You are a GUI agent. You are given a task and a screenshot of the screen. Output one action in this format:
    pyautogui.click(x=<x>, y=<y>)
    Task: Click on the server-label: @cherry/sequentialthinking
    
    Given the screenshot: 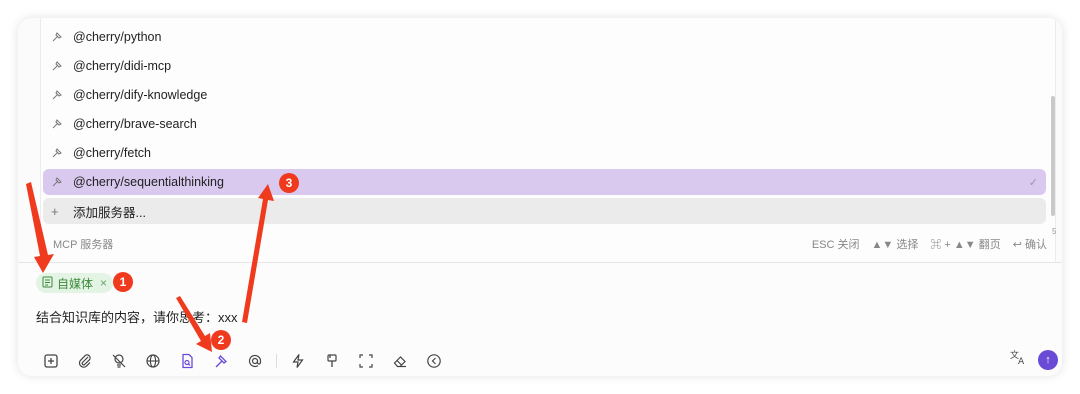 What is the action you would take?
    pyautogui.click(x=148, y=182)
    